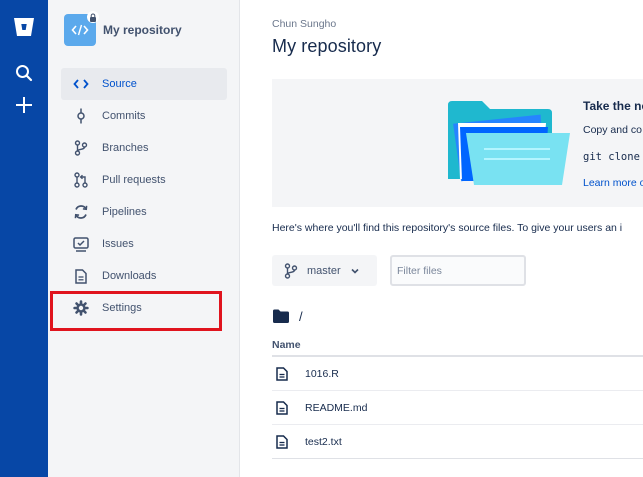  What do you see at coordinates (81, 84) in the screenshot?
I see `code-icon` at bounding box center [81, 84].